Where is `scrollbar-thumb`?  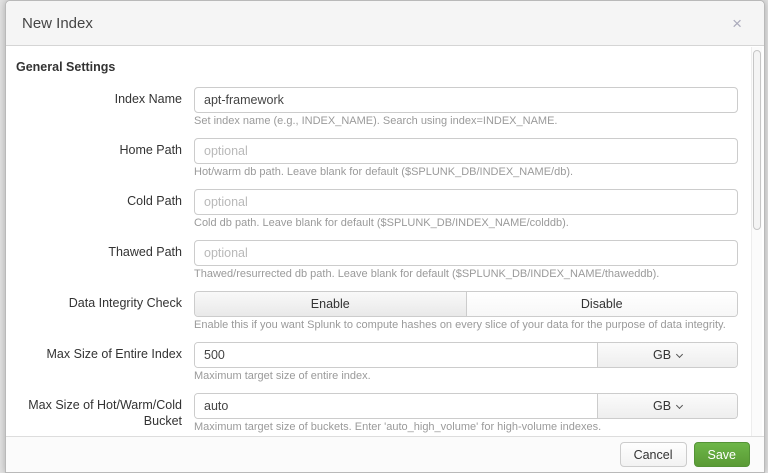 scrollbar-thumb is located at coordinates (757, 140).